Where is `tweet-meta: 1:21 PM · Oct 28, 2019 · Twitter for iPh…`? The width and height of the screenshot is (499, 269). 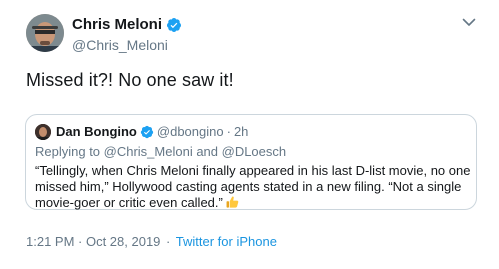 tweet-meta: 1:21 PM · Oct 28, 2019 · Twitter for iPh… is located at coordinates (151, 241).